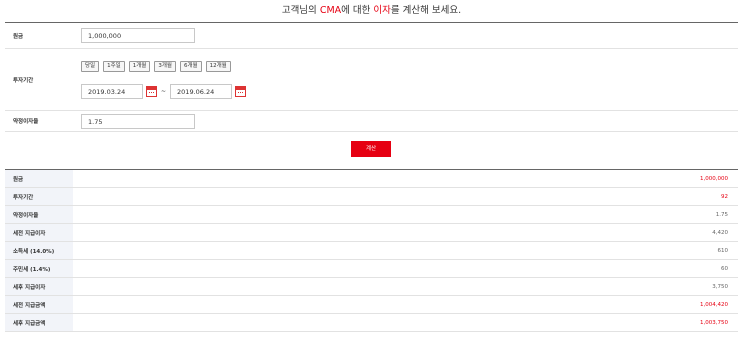 This screenshot has height=339, width=743. Describe the element at coordinates (39, 304) in the screenshot. I see `result-label: 세전 지급금액` at that location.